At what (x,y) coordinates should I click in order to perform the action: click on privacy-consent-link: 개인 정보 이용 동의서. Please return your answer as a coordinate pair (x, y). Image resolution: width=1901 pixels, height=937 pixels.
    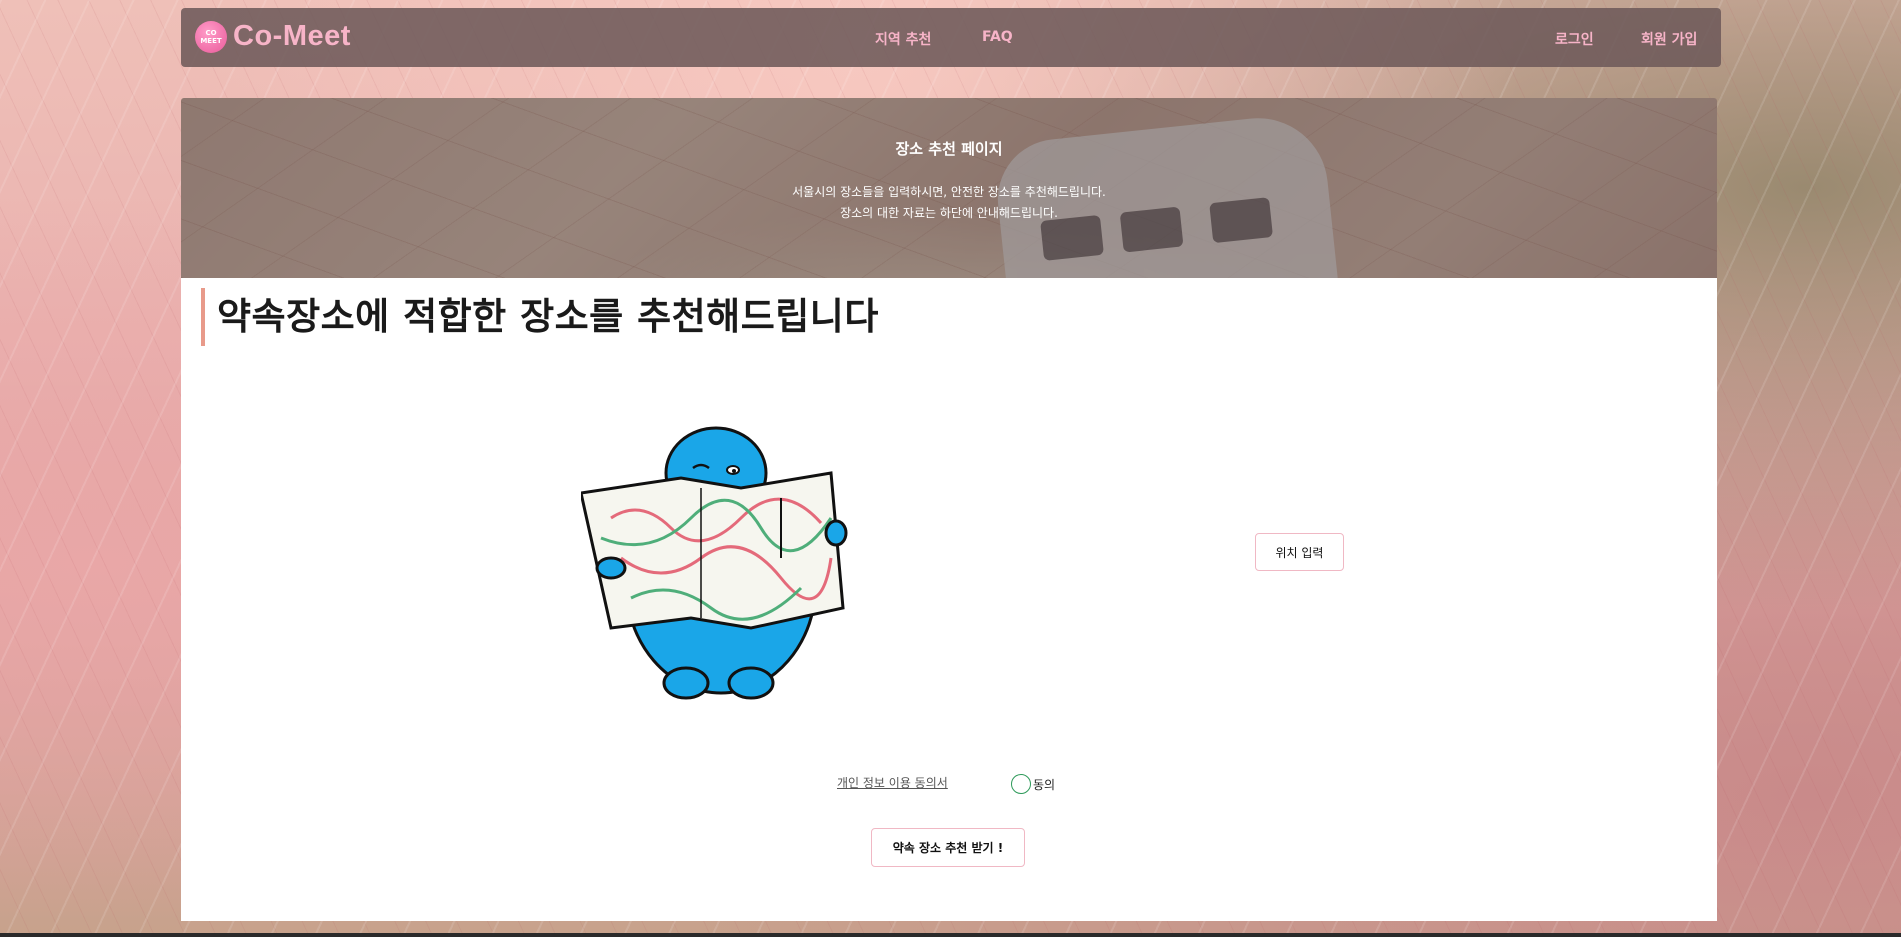
    Looking at the image, I should click on (892, 782).